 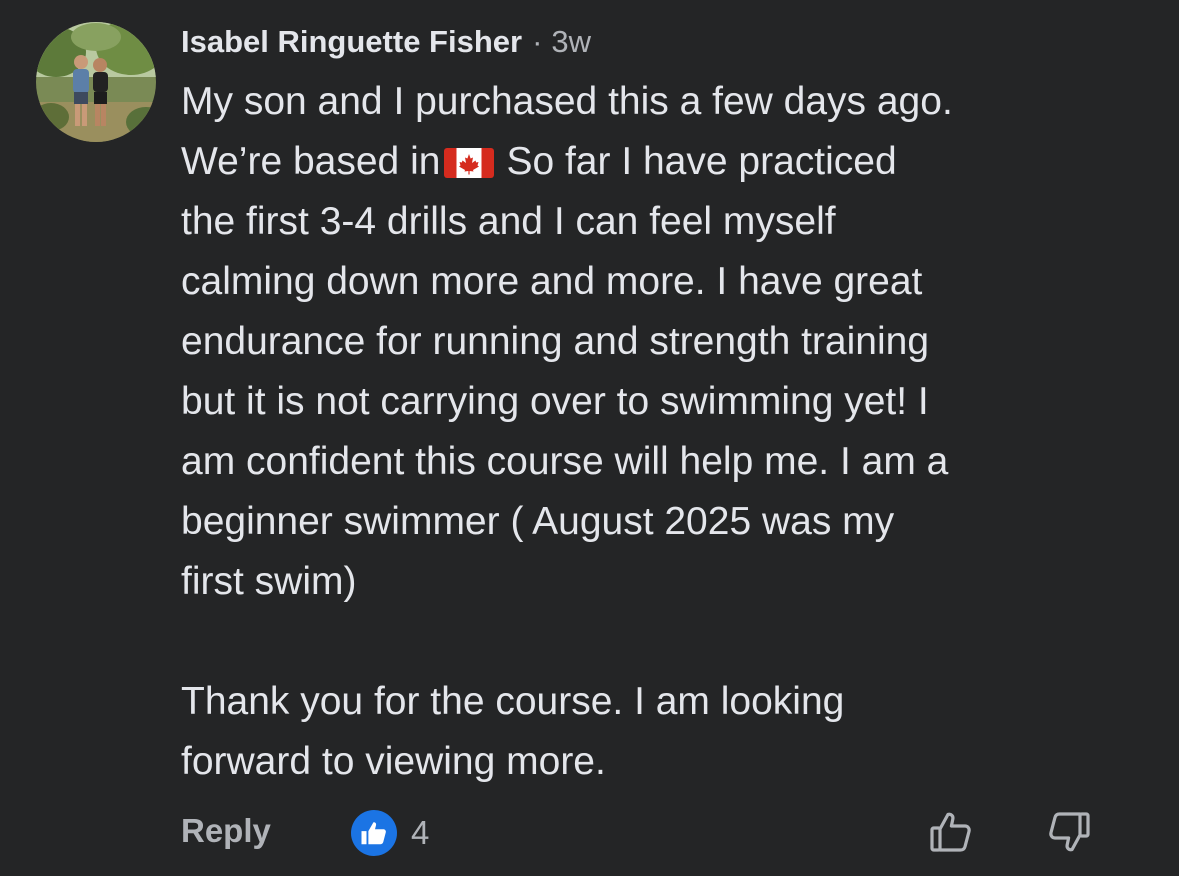 What do you see at coordinates (311, 161) in the screenshot?
I see `comment-text: We’re based in` at bounding box center [311, 161].